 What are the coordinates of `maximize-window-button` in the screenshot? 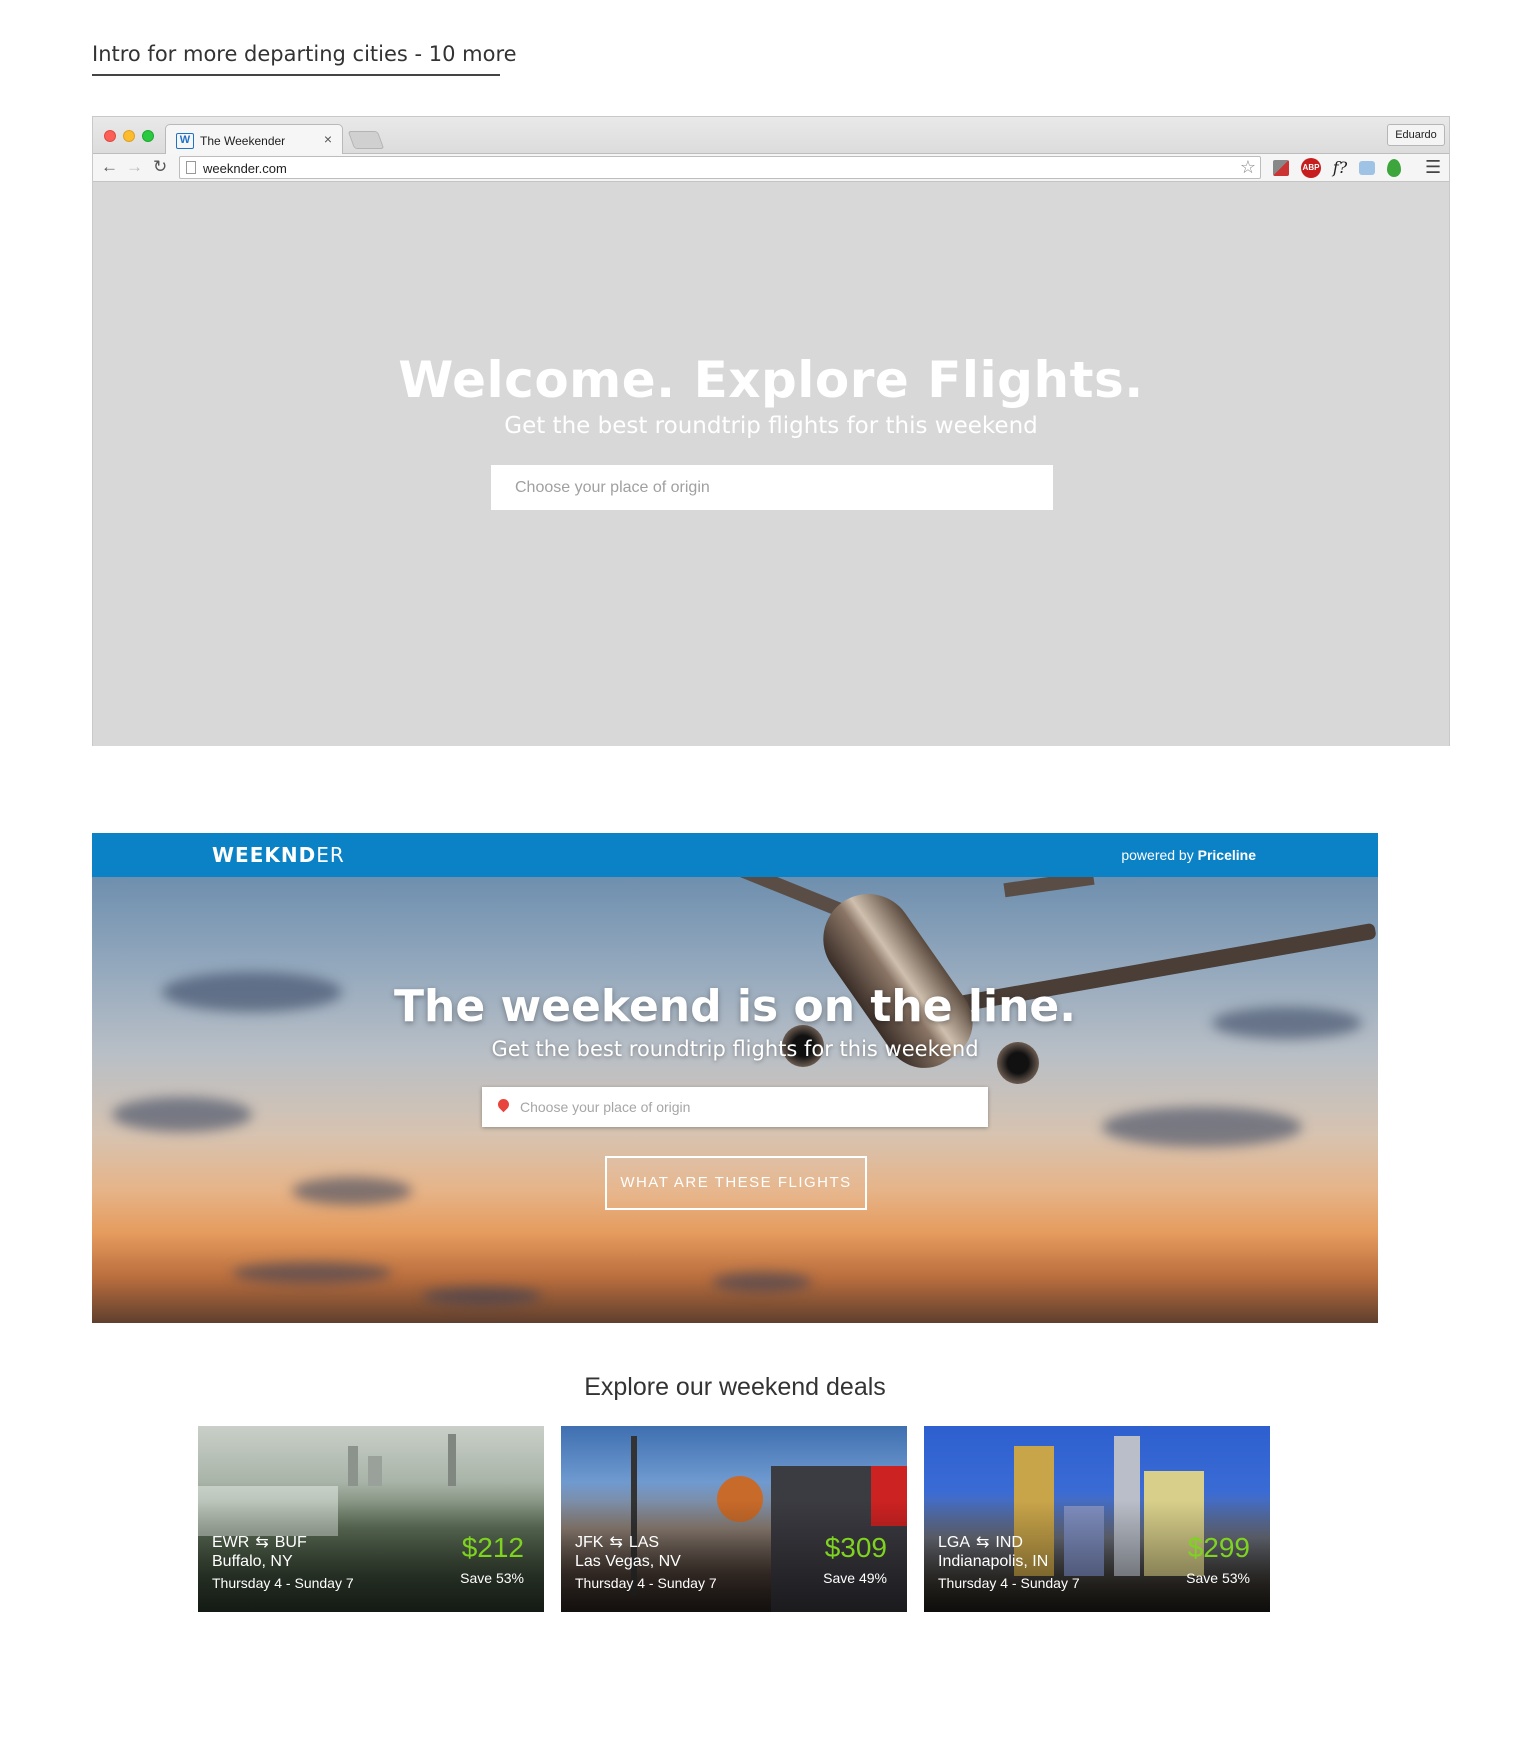 It's located at (148, 136).